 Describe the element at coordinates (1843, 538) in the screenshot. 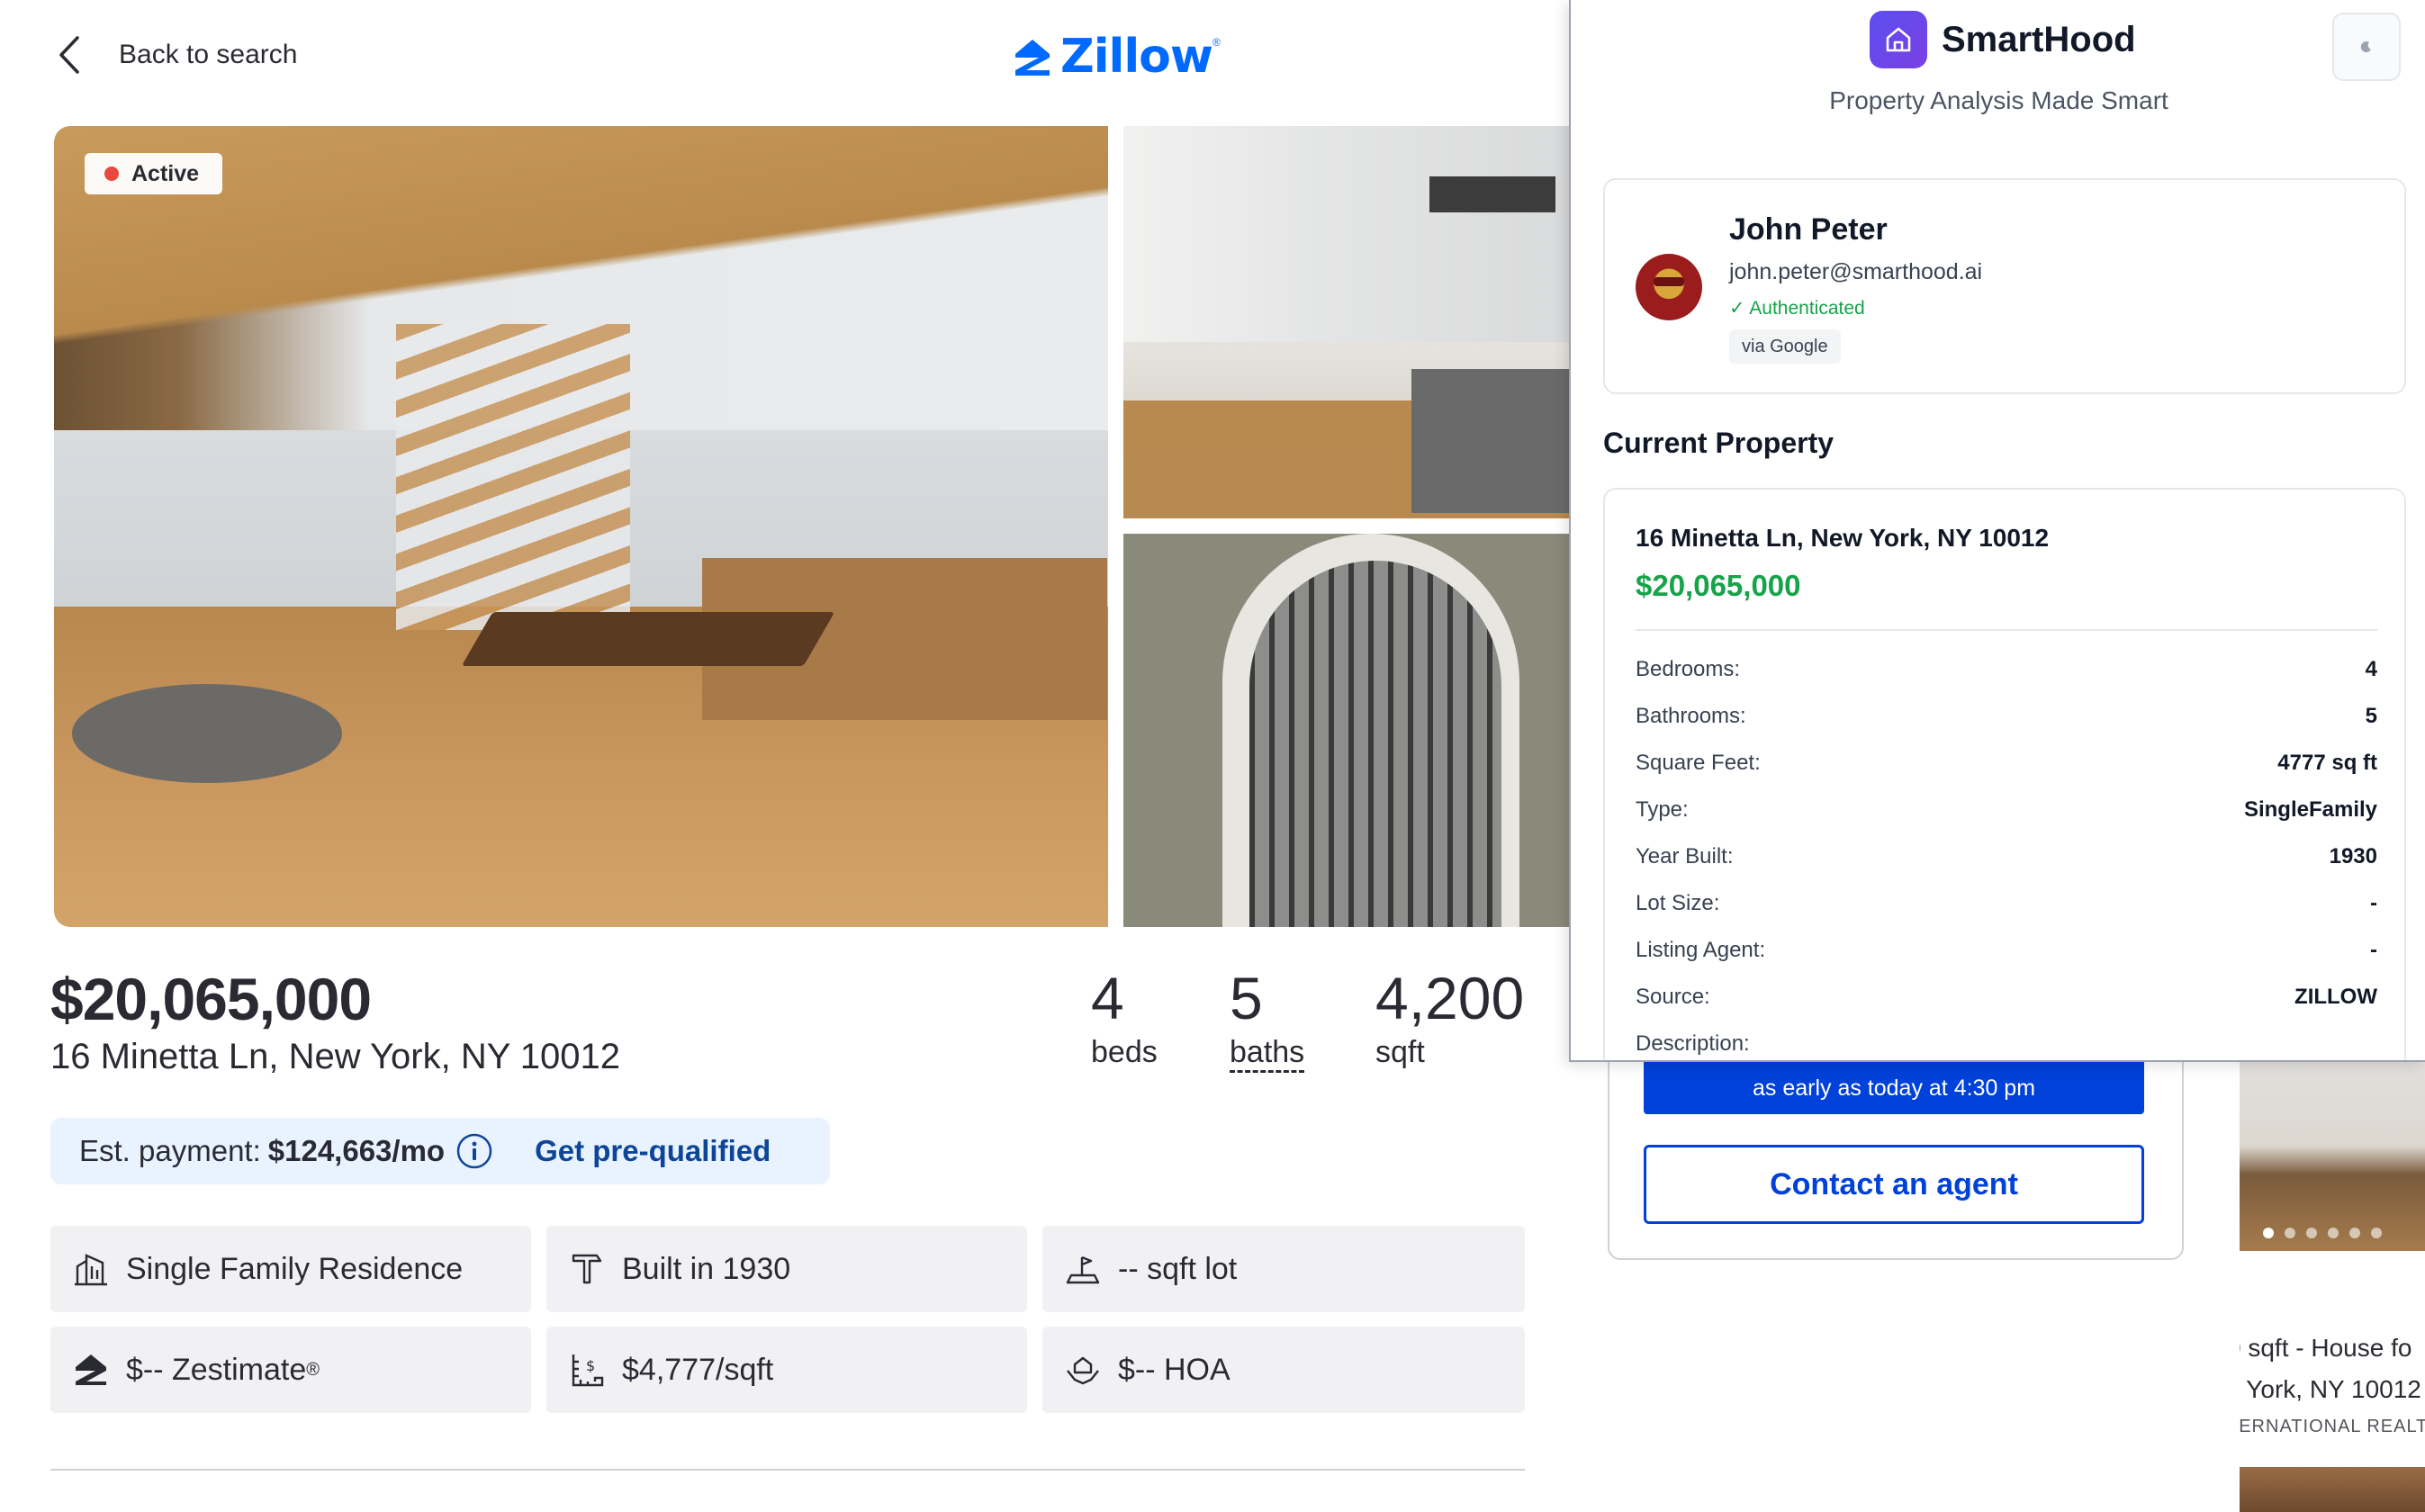

I see `property-address: 16 Minetta Ln, New York, NY 10012` at that location.